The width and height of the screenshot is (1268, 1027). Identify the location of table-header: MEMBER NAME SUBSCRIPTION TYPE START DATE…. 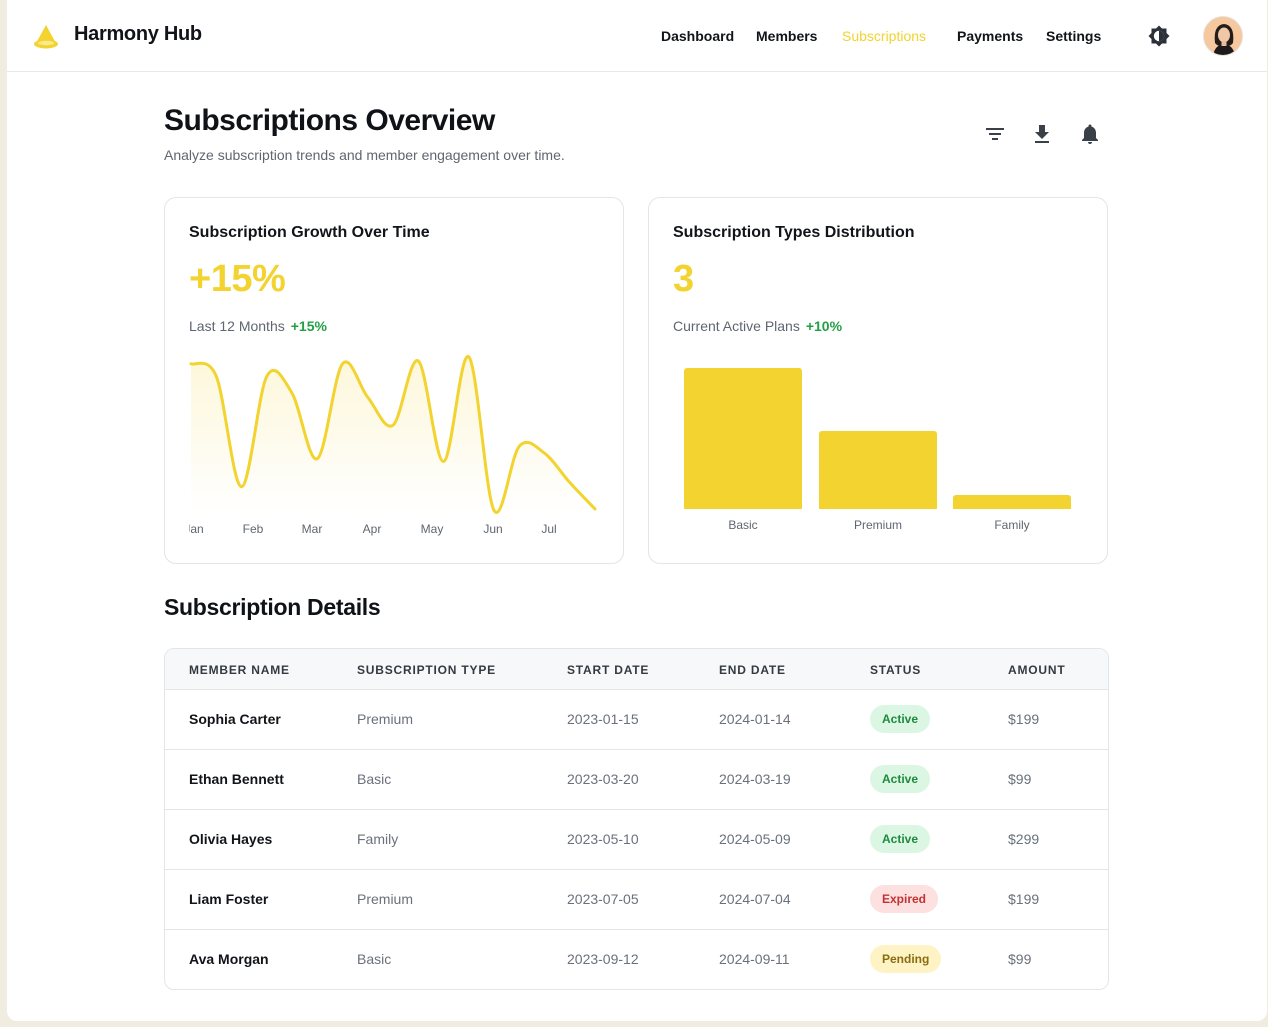
(636, 669).